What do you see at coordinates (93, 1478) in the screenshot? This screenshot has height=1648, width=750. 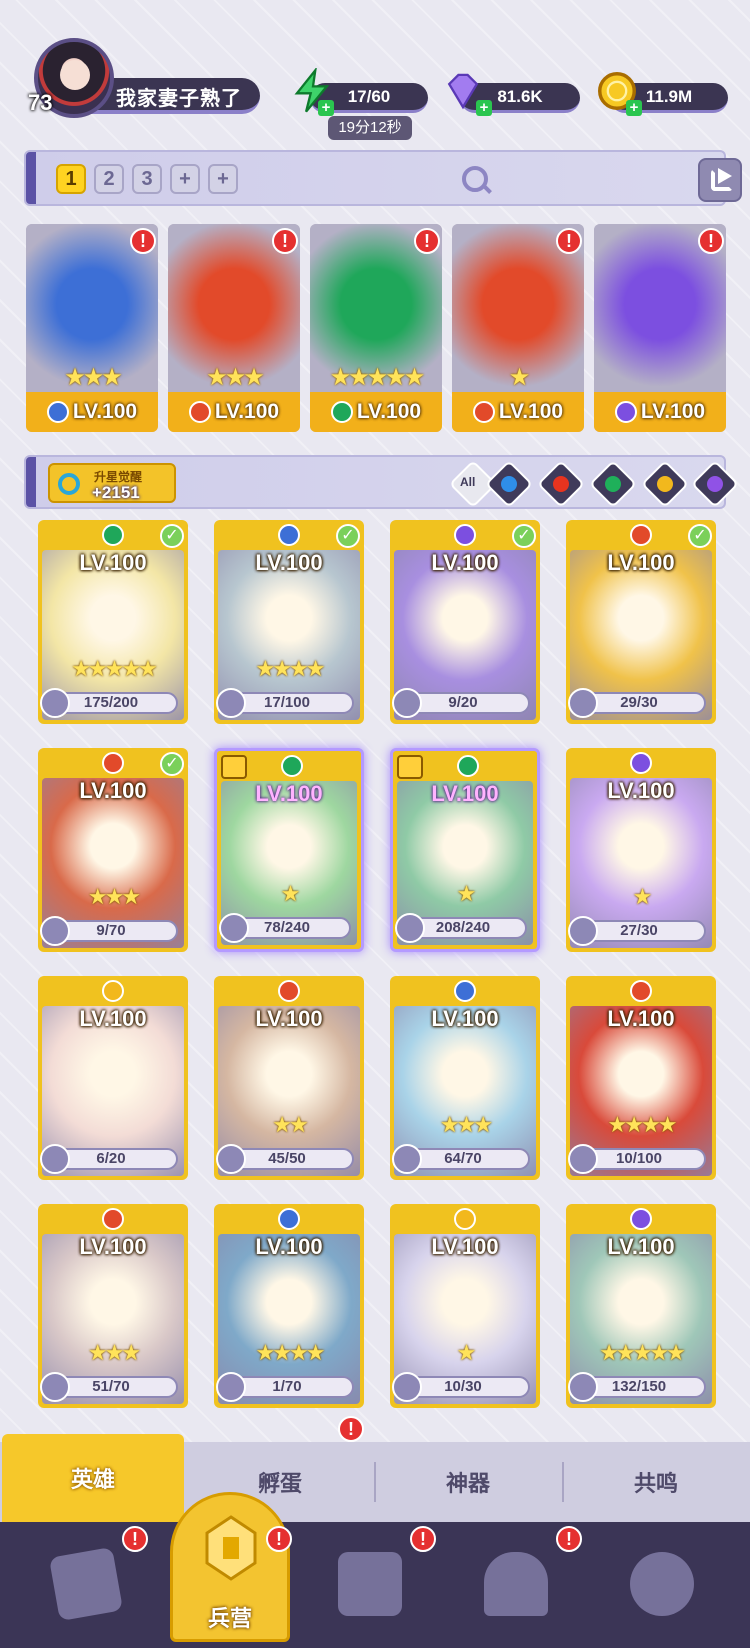 I see `tab-heroes: 英雄` at bounding box center [93, 1478].